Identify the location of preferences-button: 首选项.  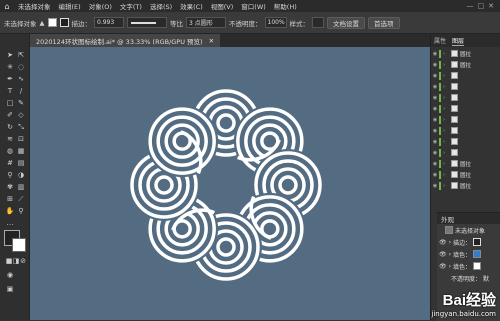
(384, 22).